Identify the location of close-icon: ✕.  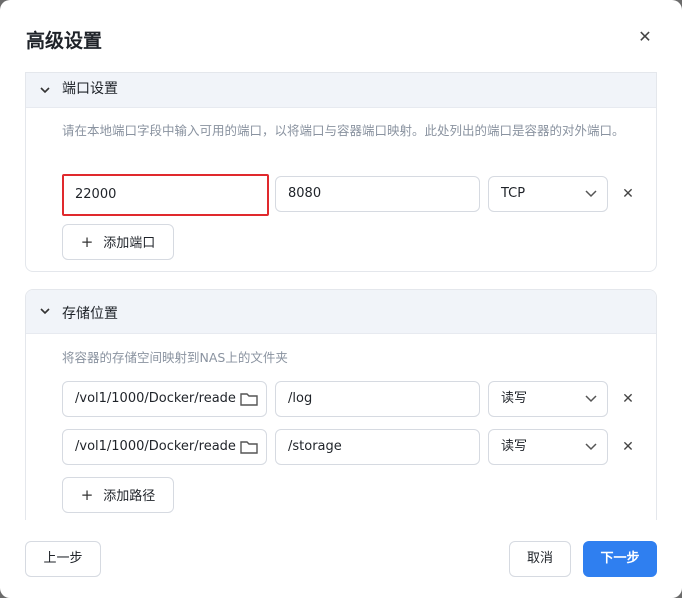
(645, 37).